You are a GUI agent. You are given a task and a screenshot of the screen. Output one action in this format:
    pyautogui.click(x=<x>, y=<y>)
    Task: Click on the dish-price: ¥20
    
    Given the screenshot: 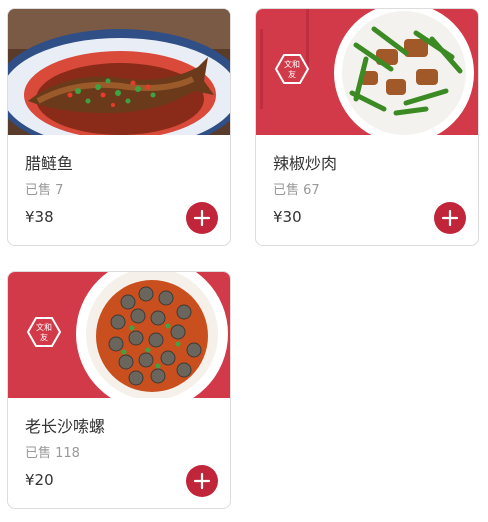 What is the action you would take?
    pyautogui.click(x=39, y=480)
    